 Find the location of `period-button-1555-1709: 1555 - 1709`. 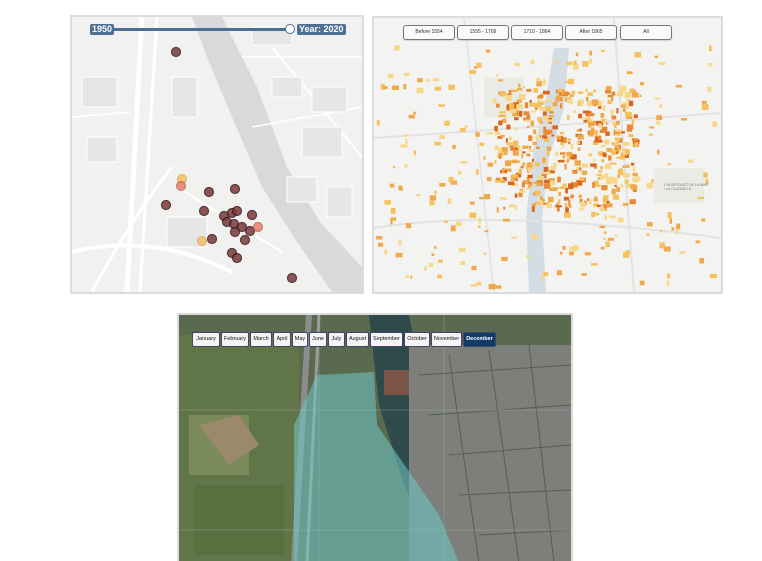

period-button-1555-1709: 1555 - 1709 is located at coordinates (483, 32).